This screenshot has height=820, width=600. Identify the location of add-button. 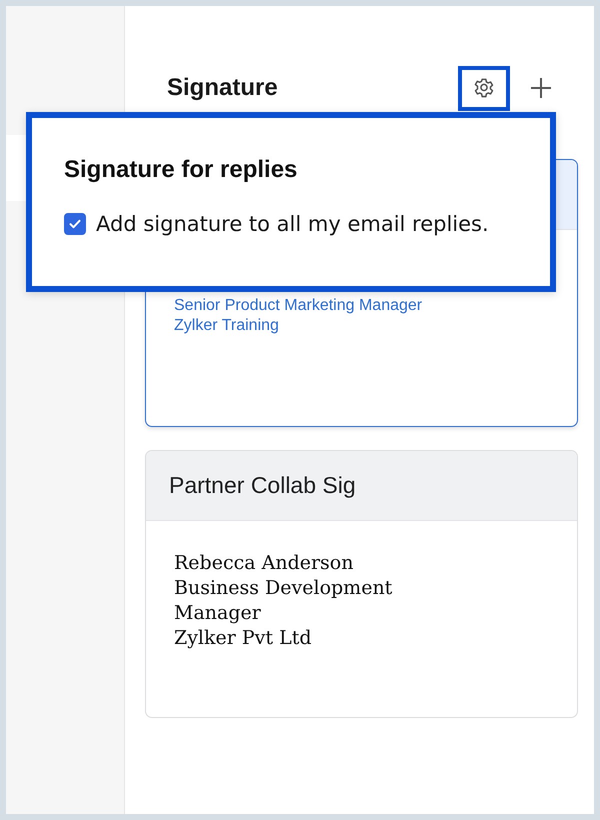
(541, 88).